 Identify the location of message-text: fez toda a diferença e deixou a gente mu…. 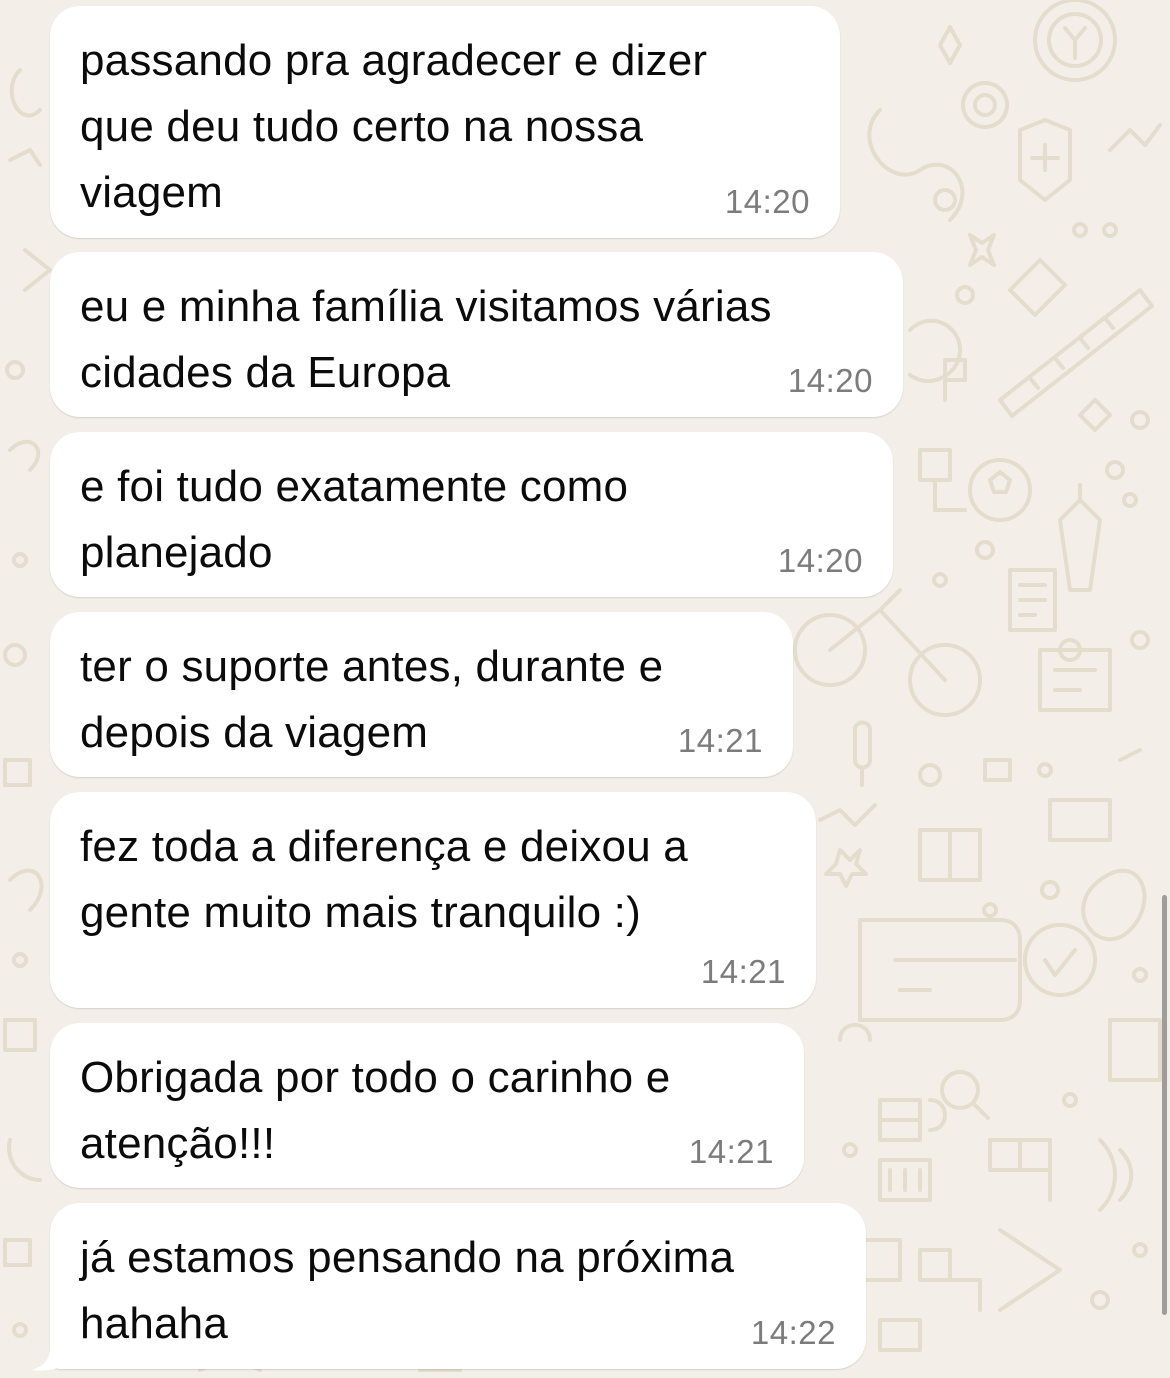
(384, 879).